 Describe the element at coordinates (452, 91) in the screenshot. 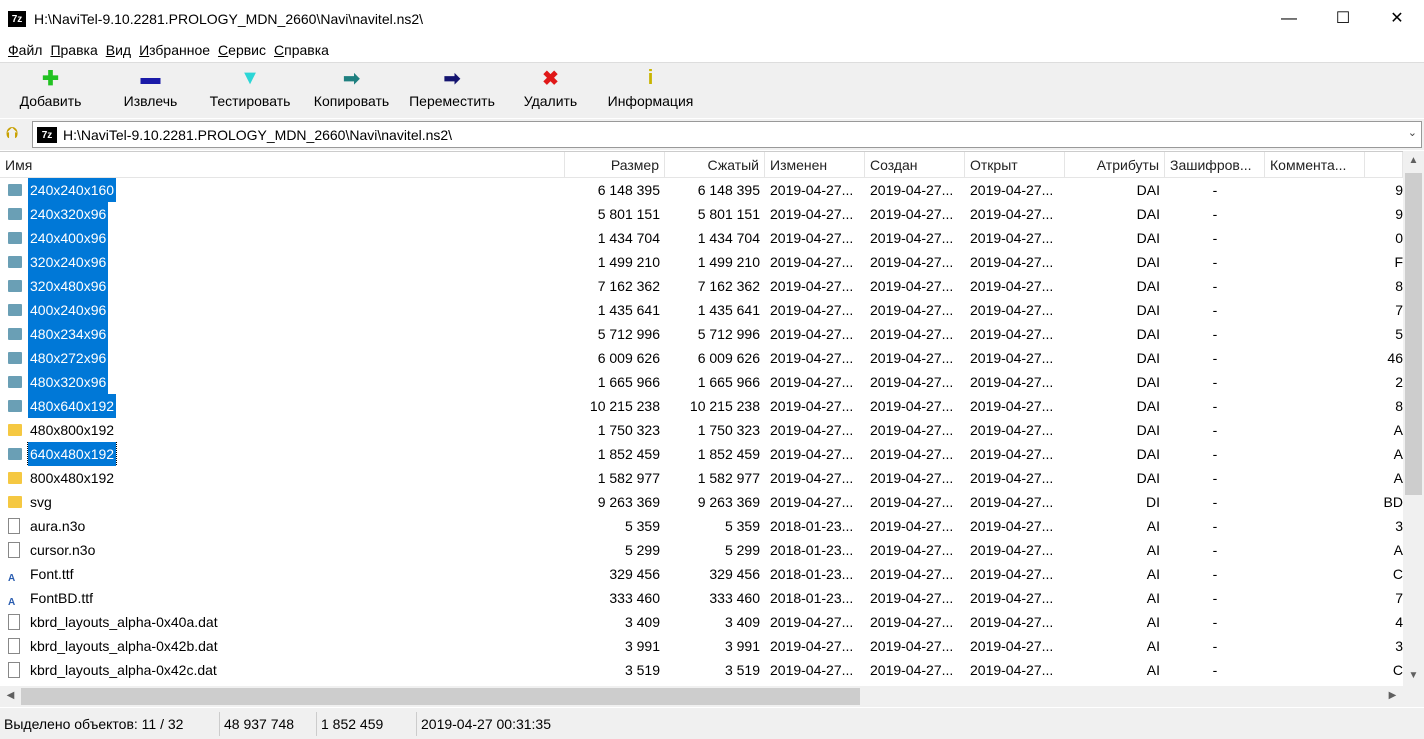

I see `toolbar-button-move-arrow: ➡ Переместить` at that location.